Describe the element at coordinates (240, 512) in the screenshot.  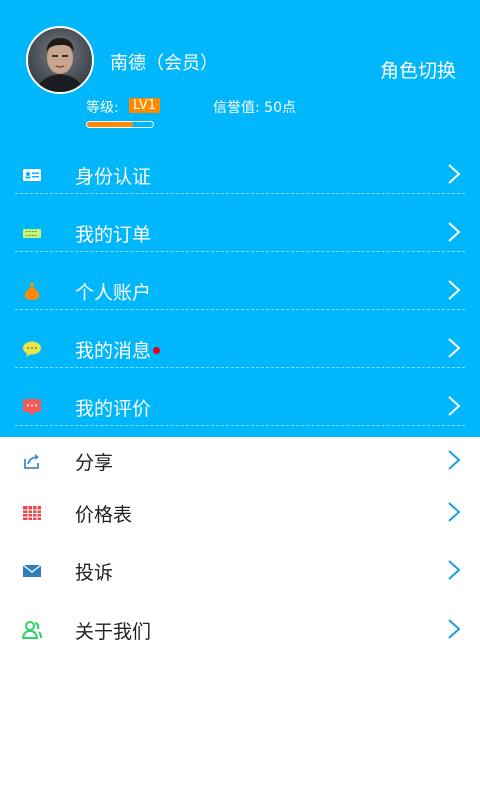
I see `menu-item-price-list: 价格表` at that location.